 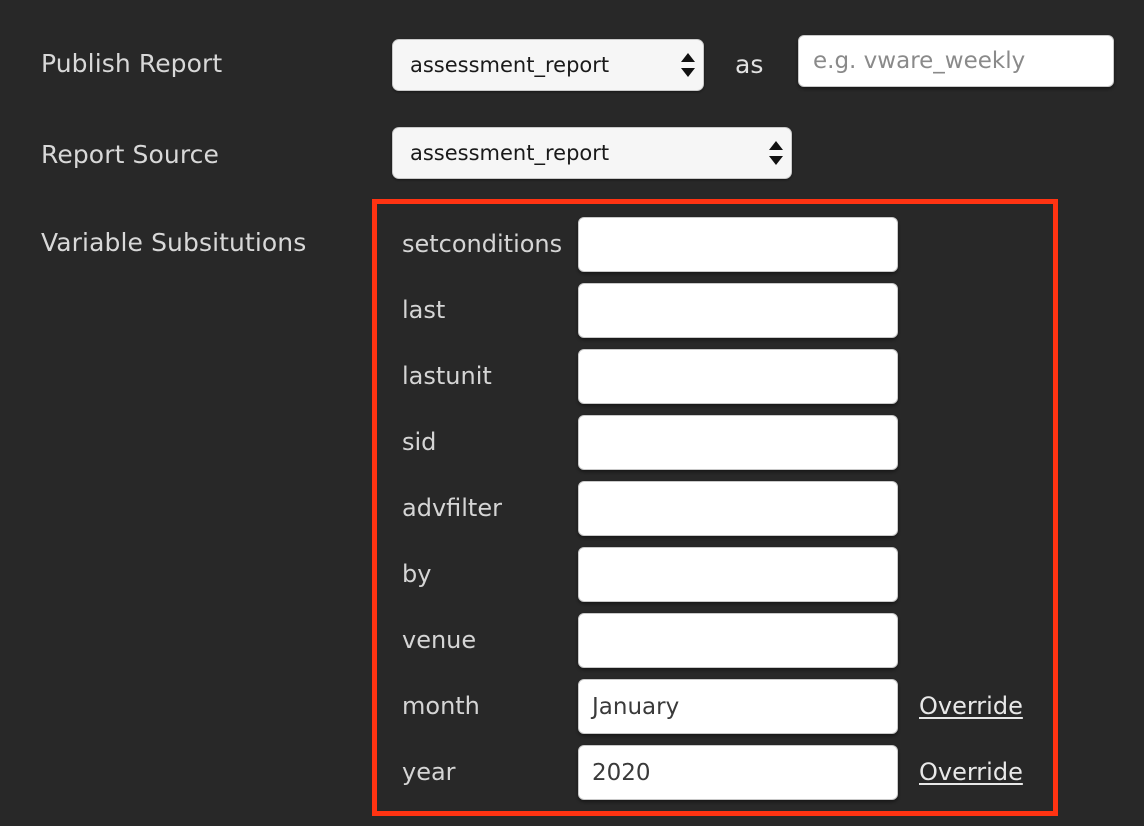 What do you see at coordinates (738, 706) in the screenshot?
I see `variable-value-input: January` at bounding box center [738, 706].